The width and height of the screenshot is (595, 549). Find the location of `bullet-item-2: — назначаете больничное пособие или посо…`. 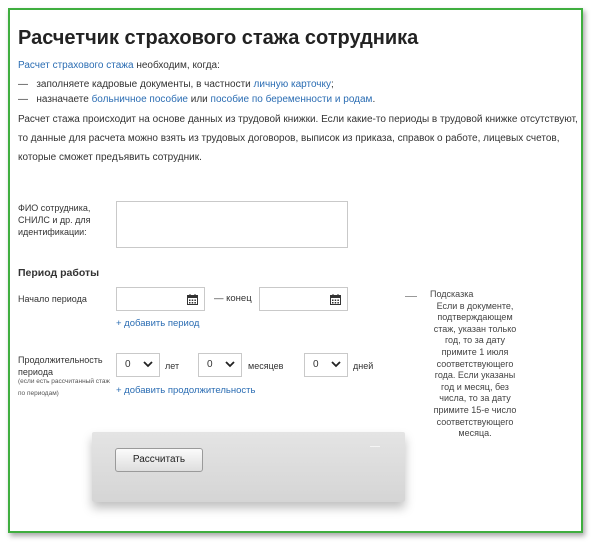

bullet-item-2: — назначаете больничное пособие или посо… is located at coordinates (196, 99).